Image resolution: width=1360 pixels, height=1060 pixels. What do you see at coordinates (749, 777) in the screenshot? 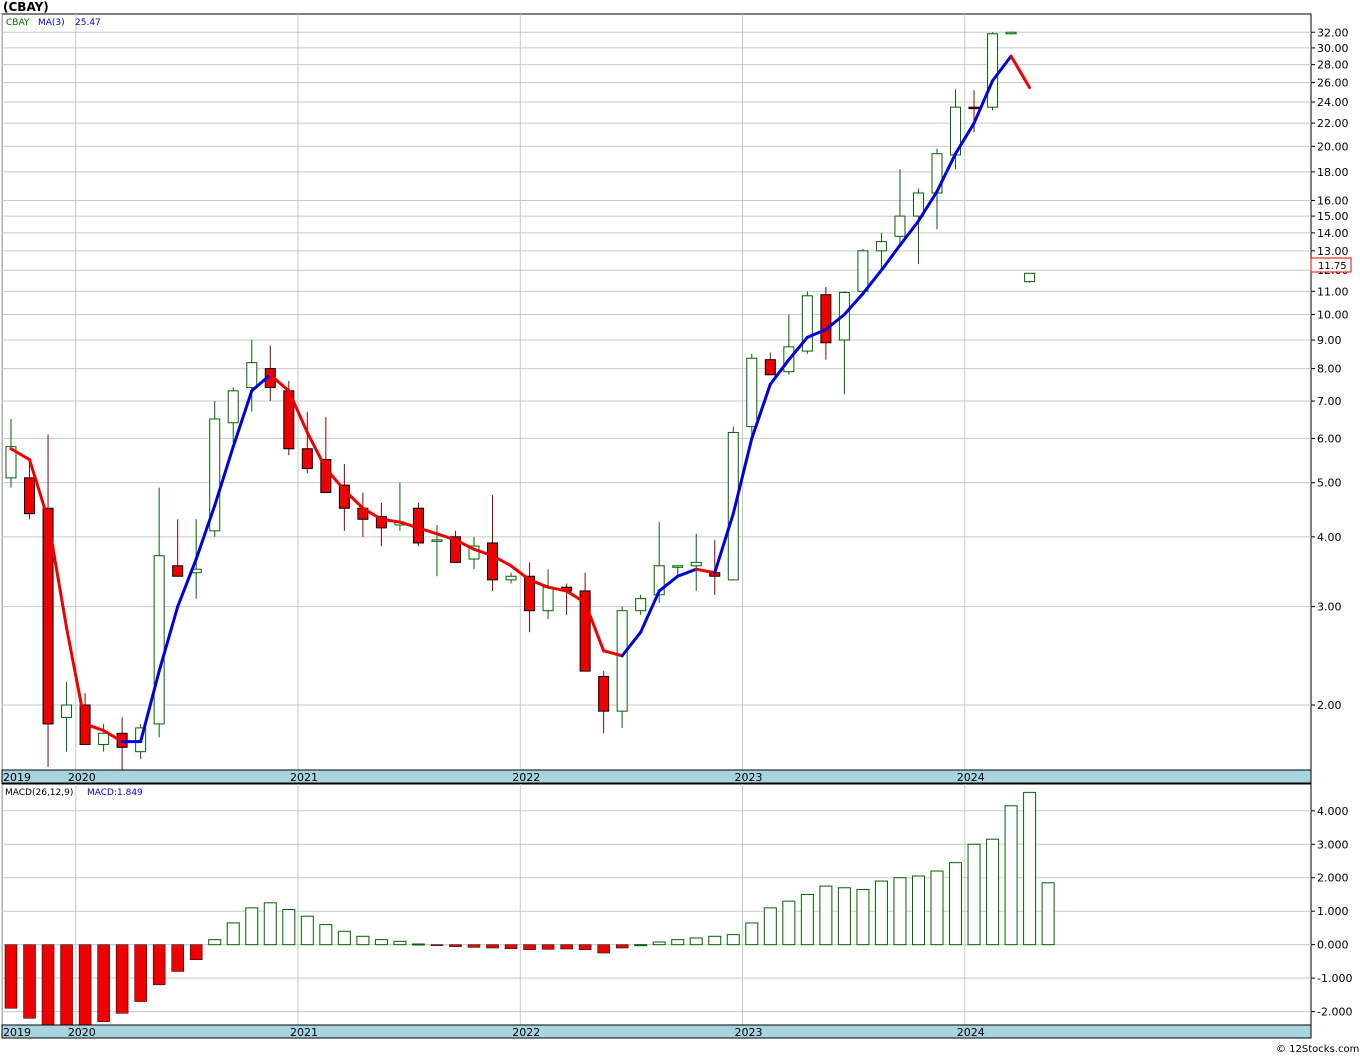
I see `price-x-year-label: 2023` at bounding box center [749, 777].